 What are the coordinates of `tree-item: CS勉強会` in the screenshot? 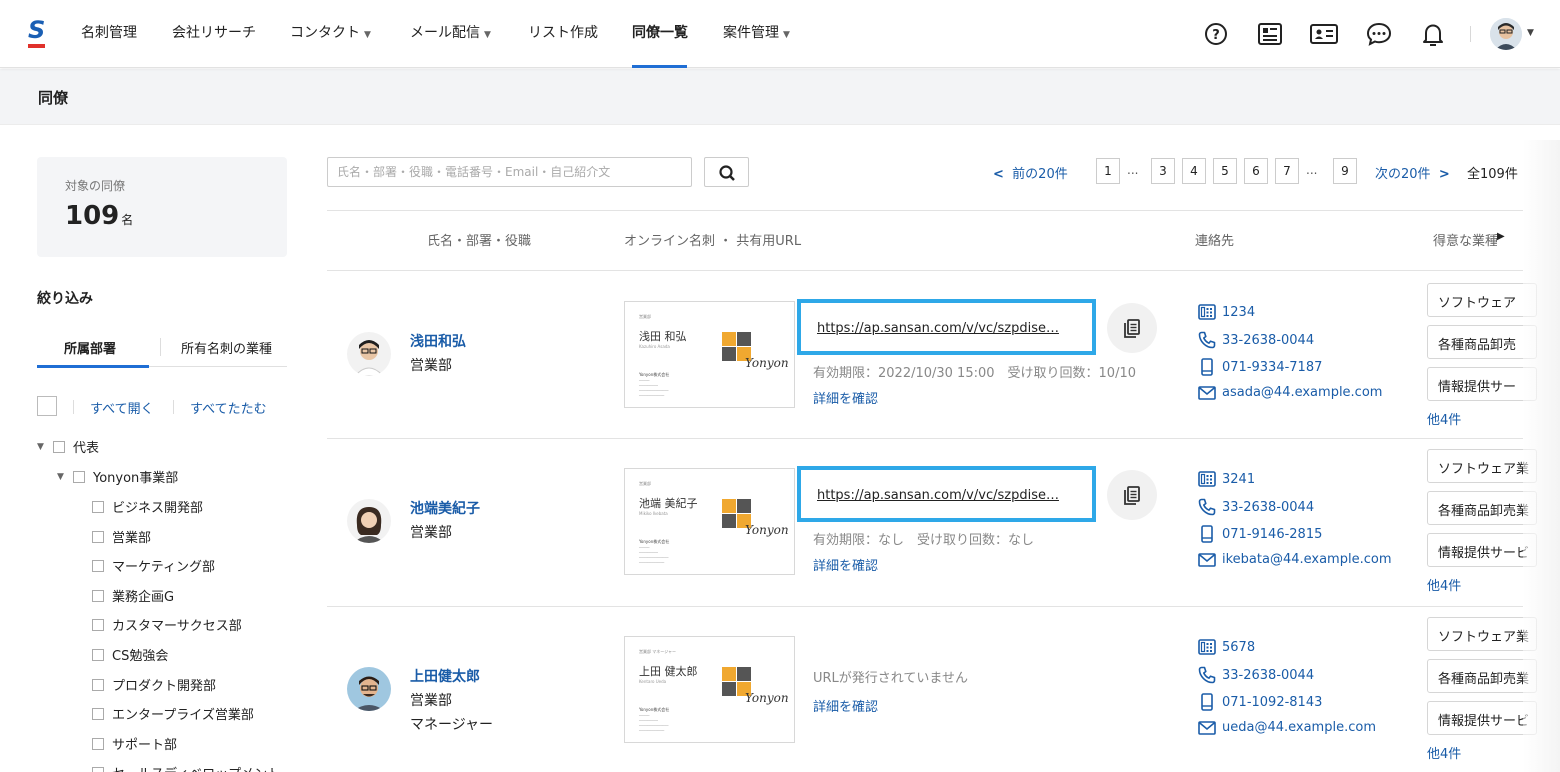 It's located at (130, 654).